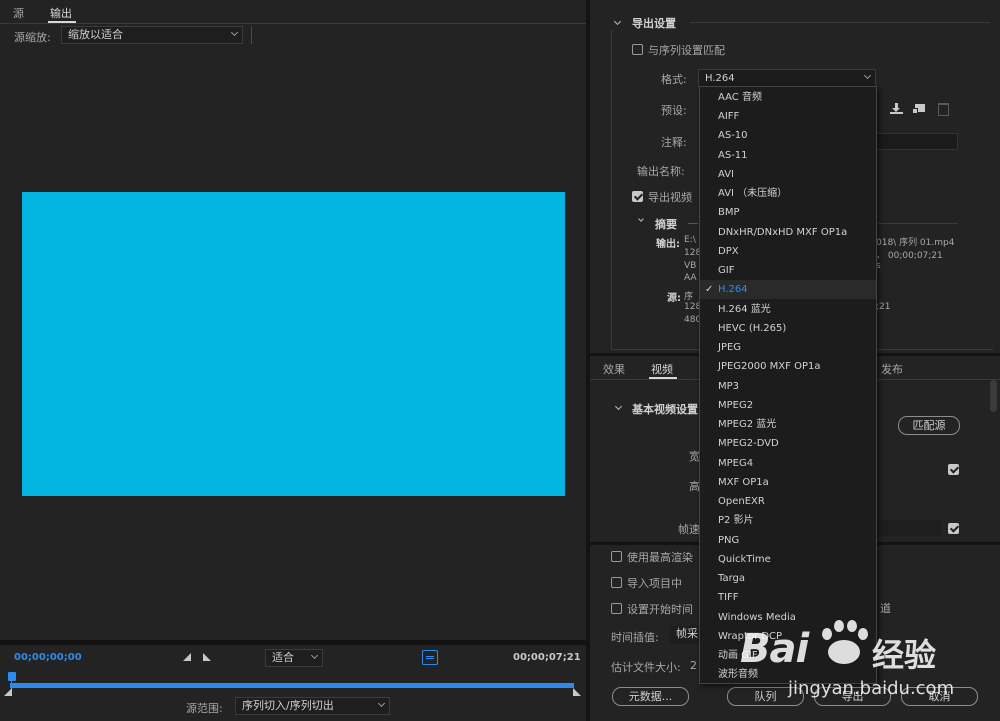 Image resolution: width=1000 pixels, height=721 pixels. Describe the element at coordinates (871, 688) in the screenshot. I see `watermark-url: jingyan.baidu.com` at that location.